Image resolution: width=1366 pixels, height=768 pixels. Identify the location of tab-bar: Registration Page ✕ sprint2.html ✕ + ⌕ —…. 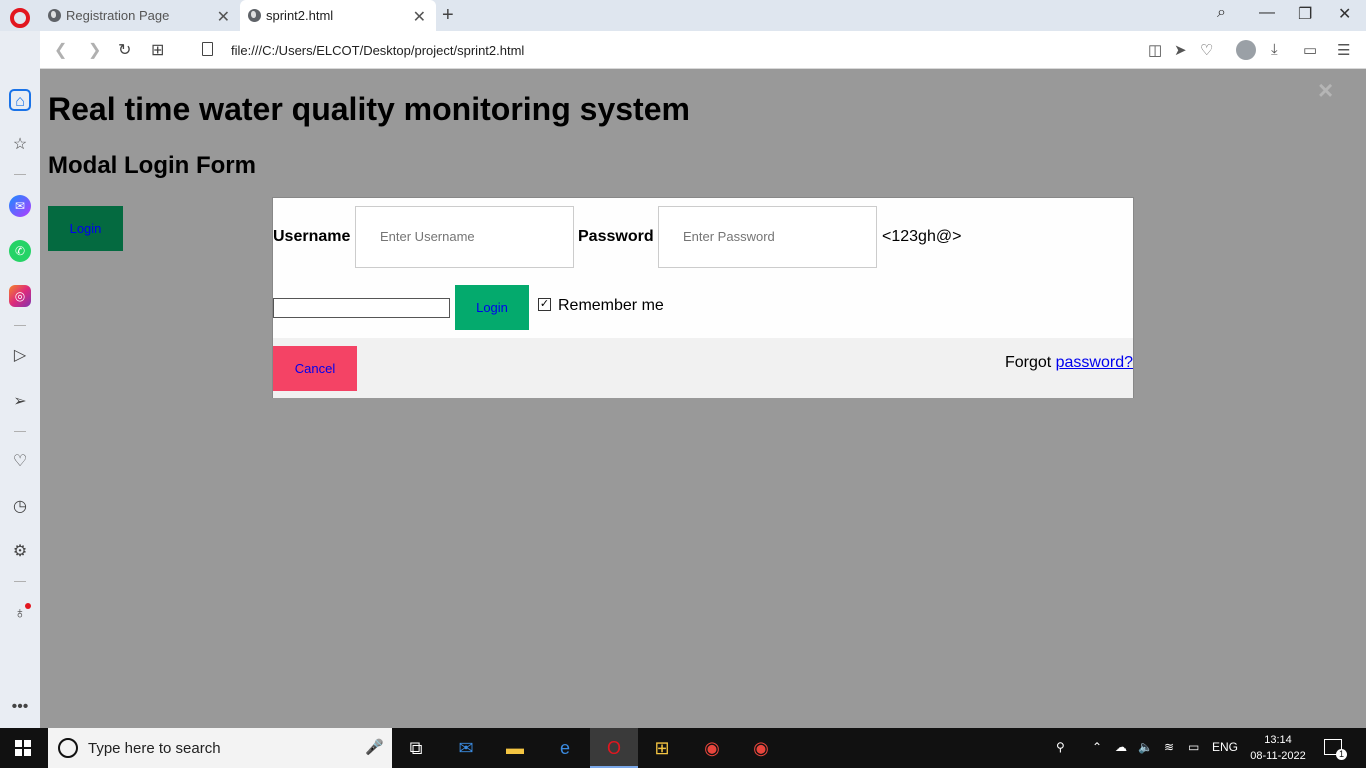
(683, 15).